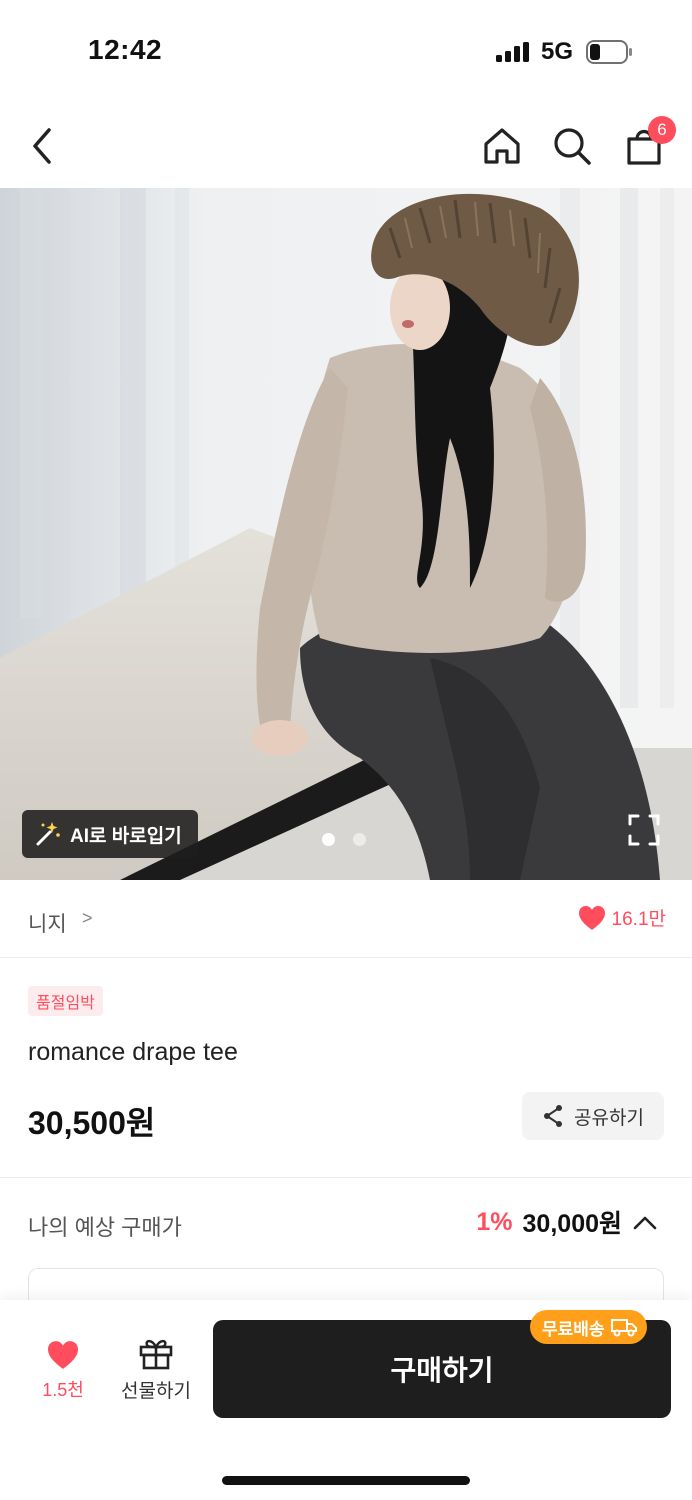 This screenshot has height=1500, width=692. I want to click on cart-count-badge: 6, so click(662, 130).